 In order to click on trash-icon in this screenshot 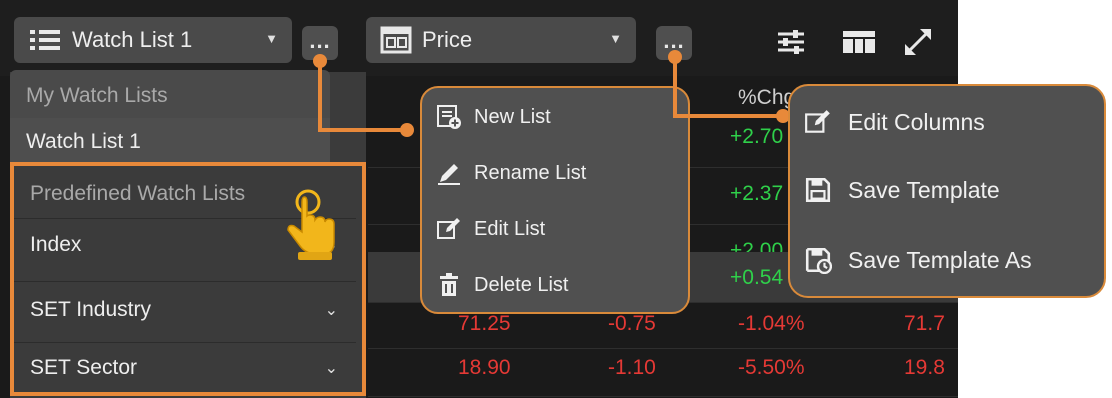, I will do `click(449, 284)`.